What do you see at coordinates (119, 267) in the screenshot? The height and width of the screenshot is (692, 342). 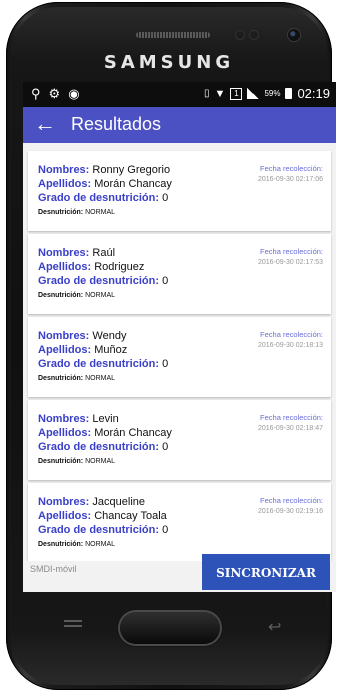 I see `apellidos-value: Rodriguez` at bounding box center [119, 267].